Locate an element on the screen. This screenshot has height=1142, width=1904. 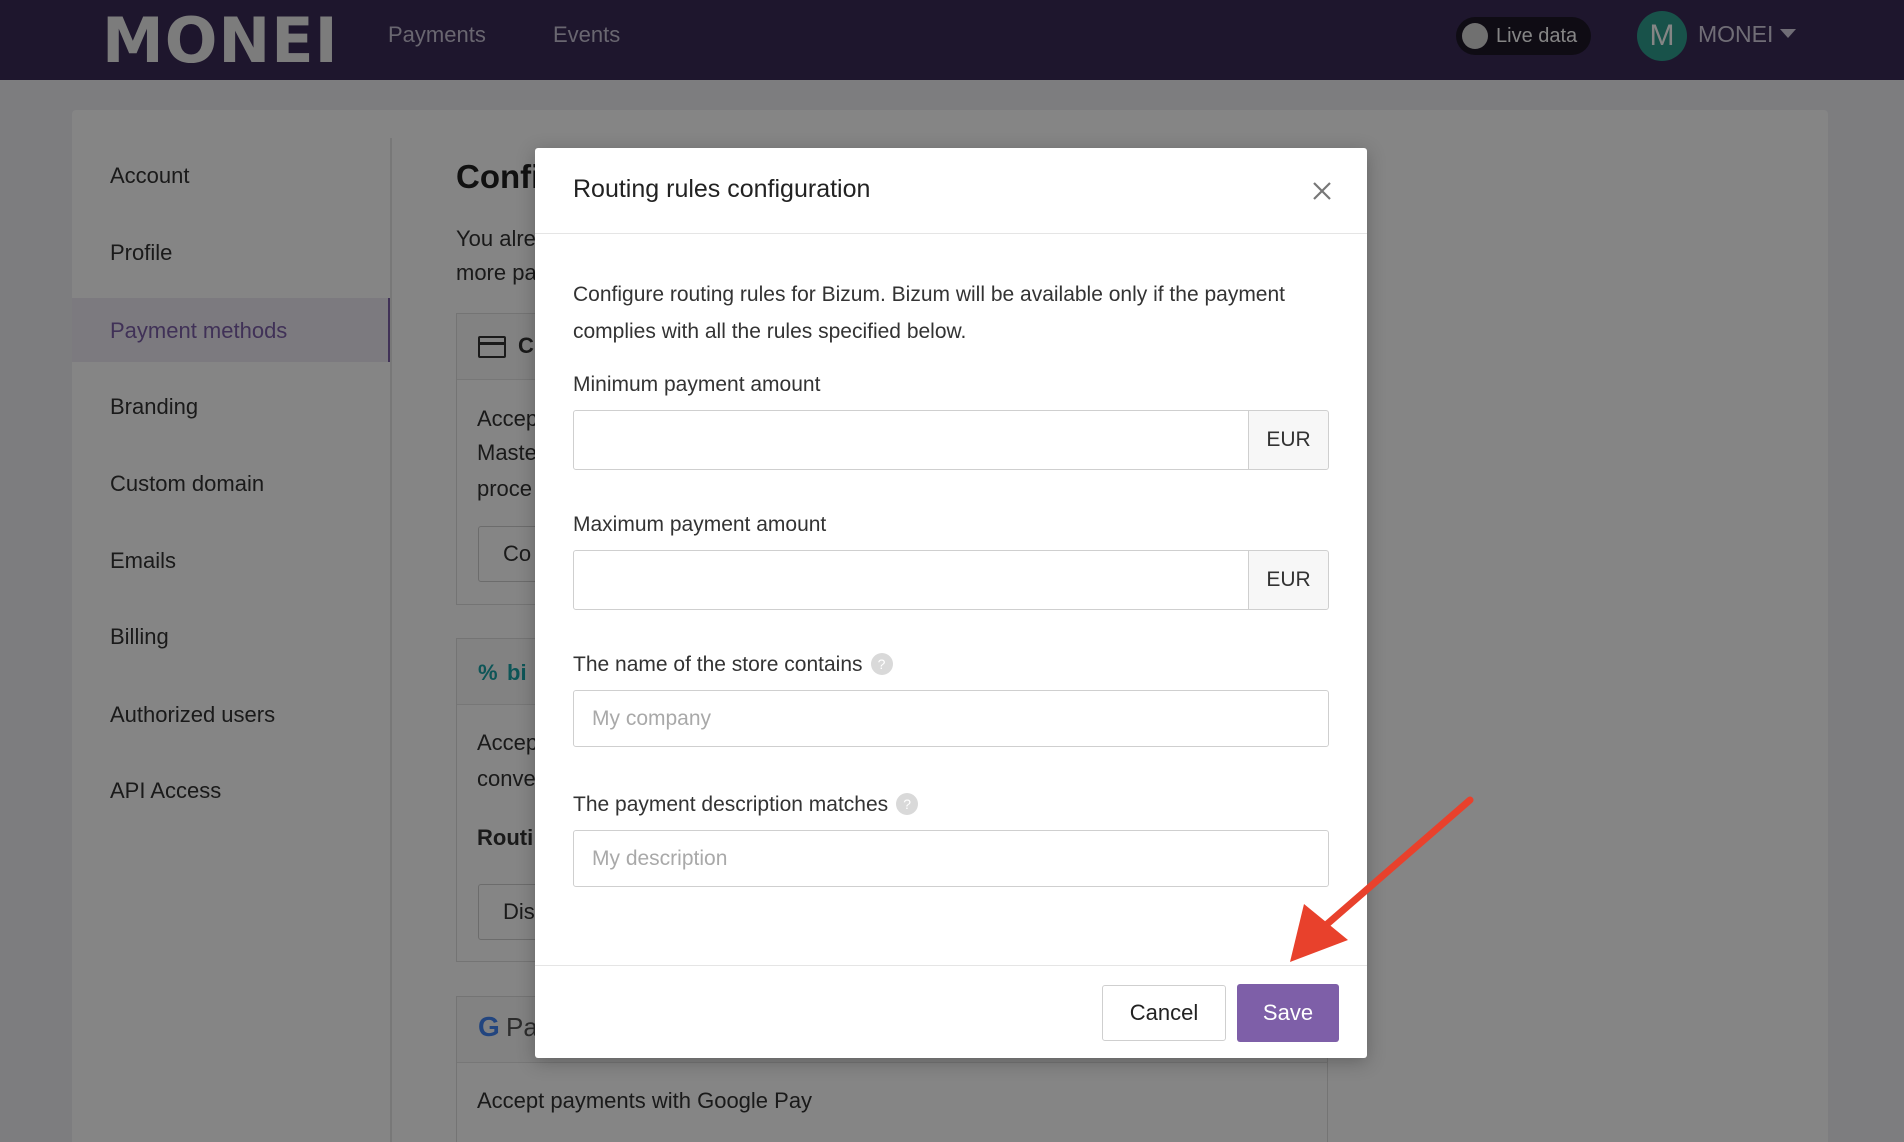
max-amount-group: EUR is located at coordinates (951, 580).